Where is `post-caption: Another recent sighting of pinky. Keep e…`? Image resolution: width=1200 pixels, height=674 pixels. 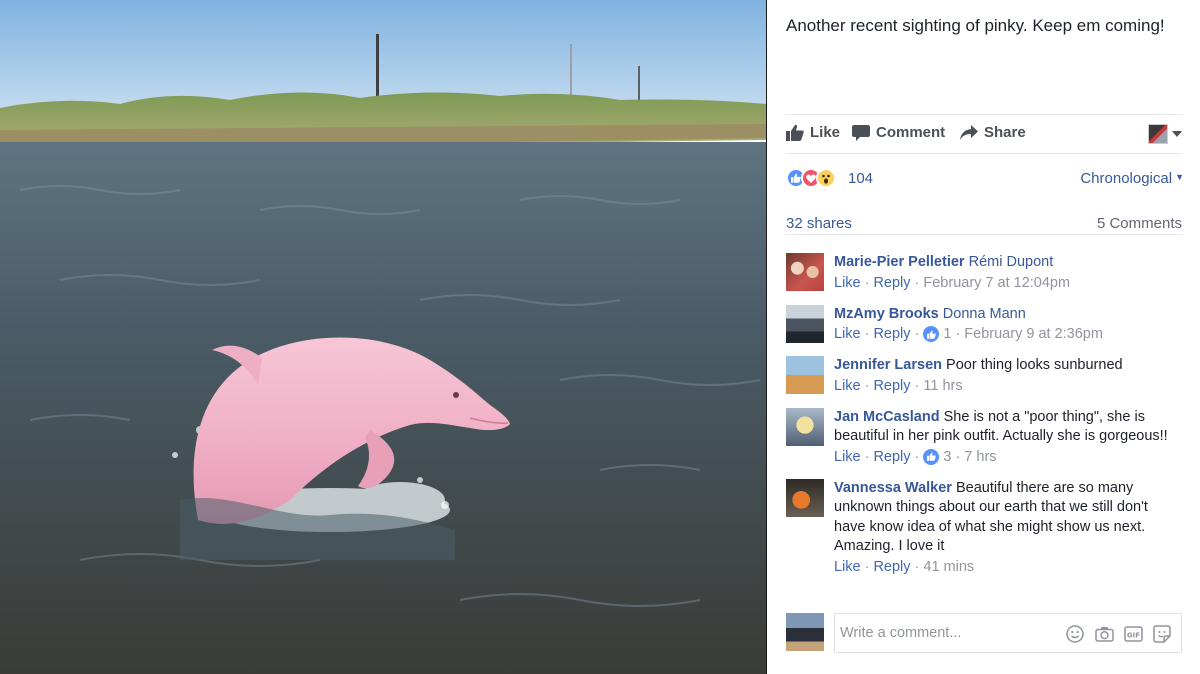 post-caption: Another recent sighting of pinky. Keep e… is located at coordinates (975, 25).